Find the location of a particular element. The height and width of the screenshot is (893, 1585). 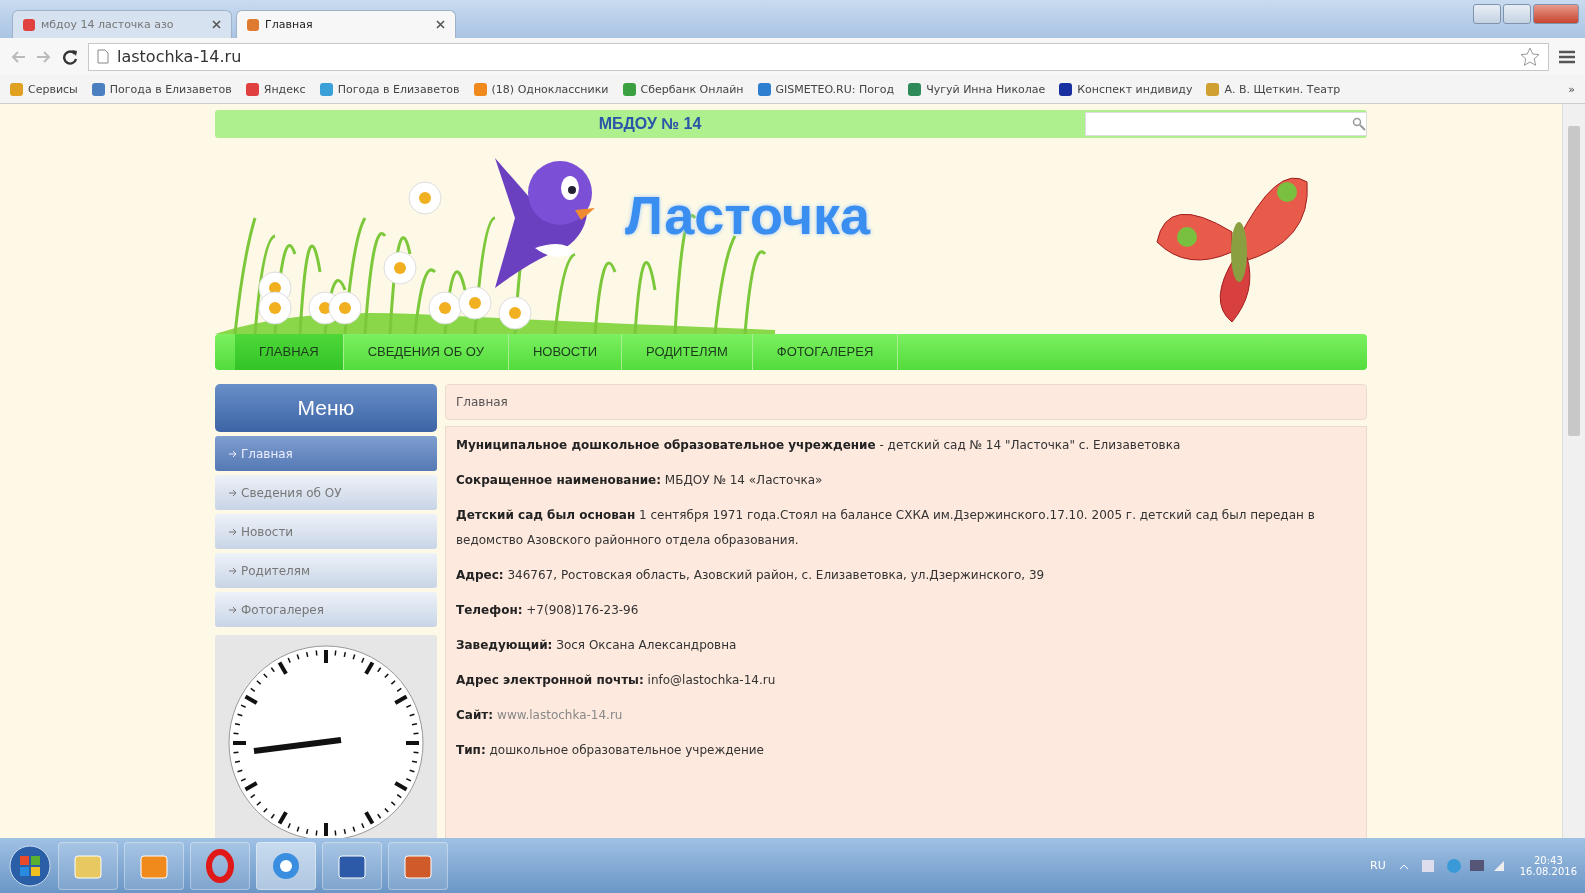

forward-icon is located at coordinates (44, 56).